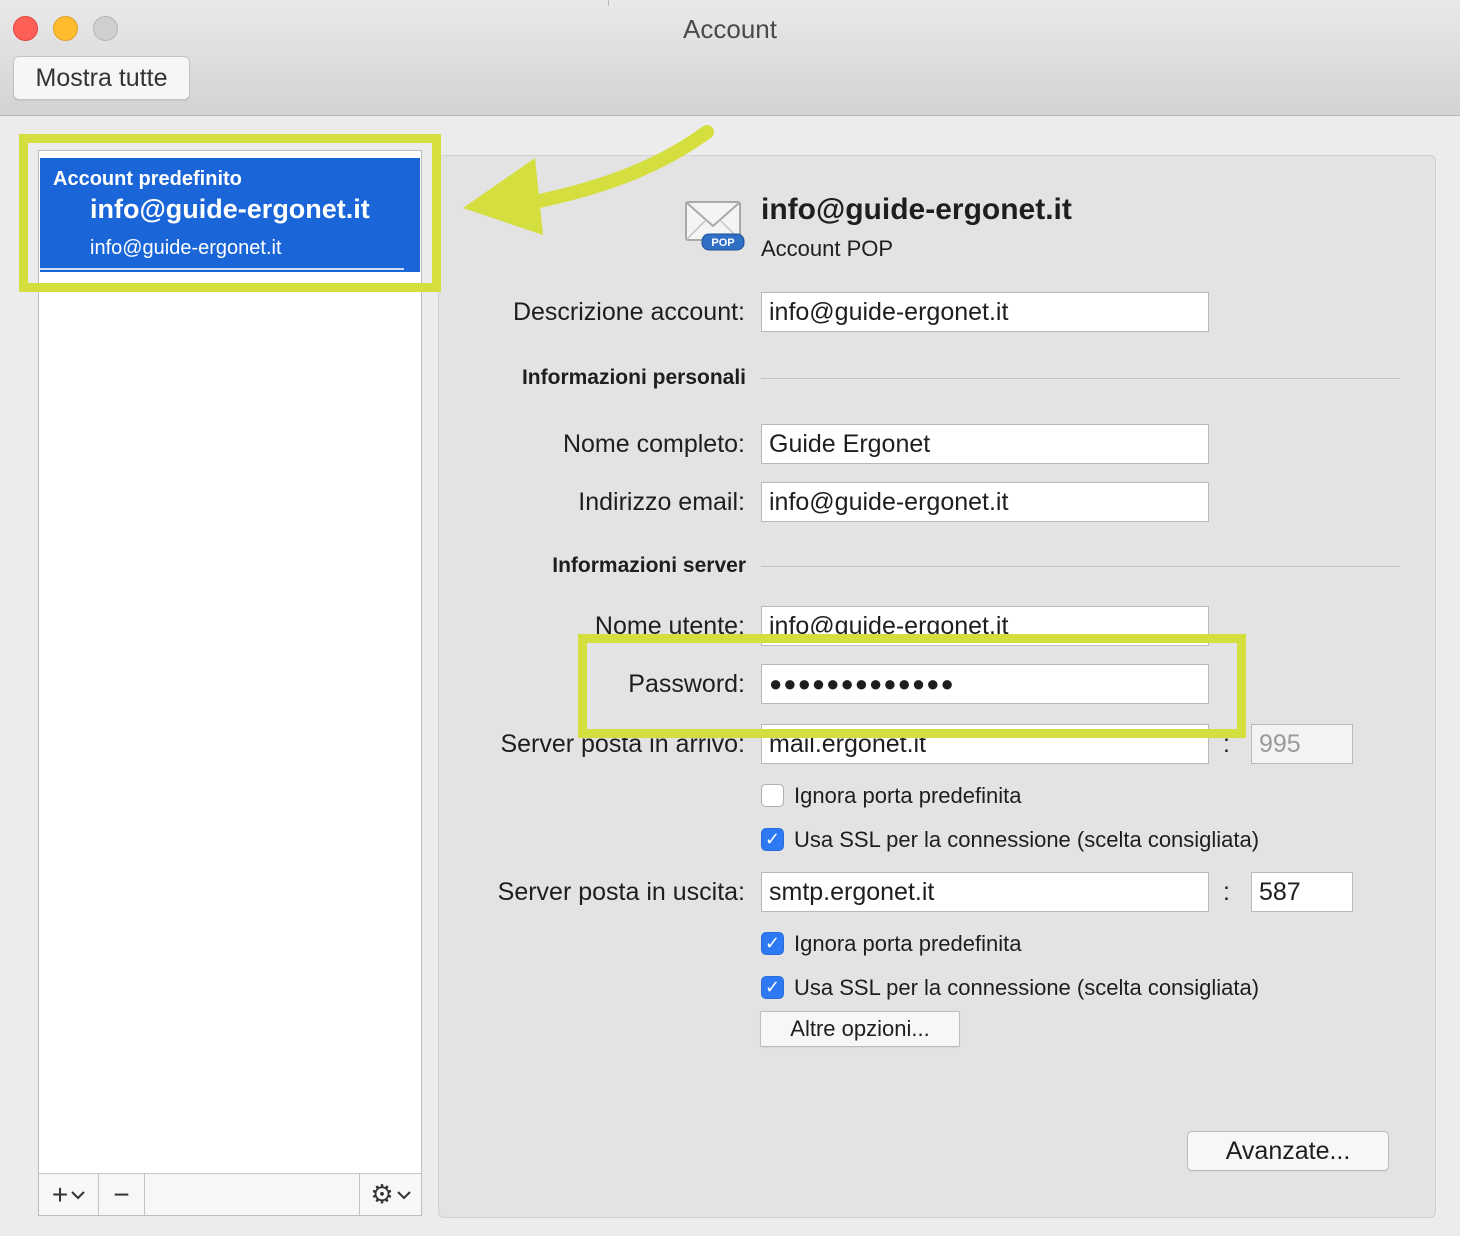 This screenshot has width=1460, height=1236. What do you see at coordinates (628, 312) in the screenshot?
I see `description-label: Descrizione account:` at bounding box center [628, 312].